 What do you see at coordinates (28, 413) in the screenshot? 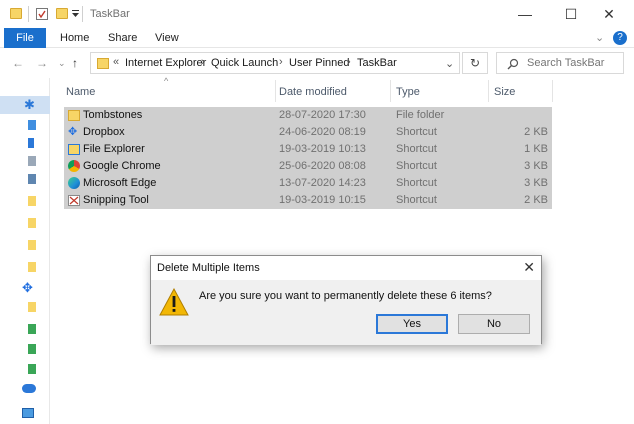
I see `this-pc-icon` at bounding box center [28, 413].